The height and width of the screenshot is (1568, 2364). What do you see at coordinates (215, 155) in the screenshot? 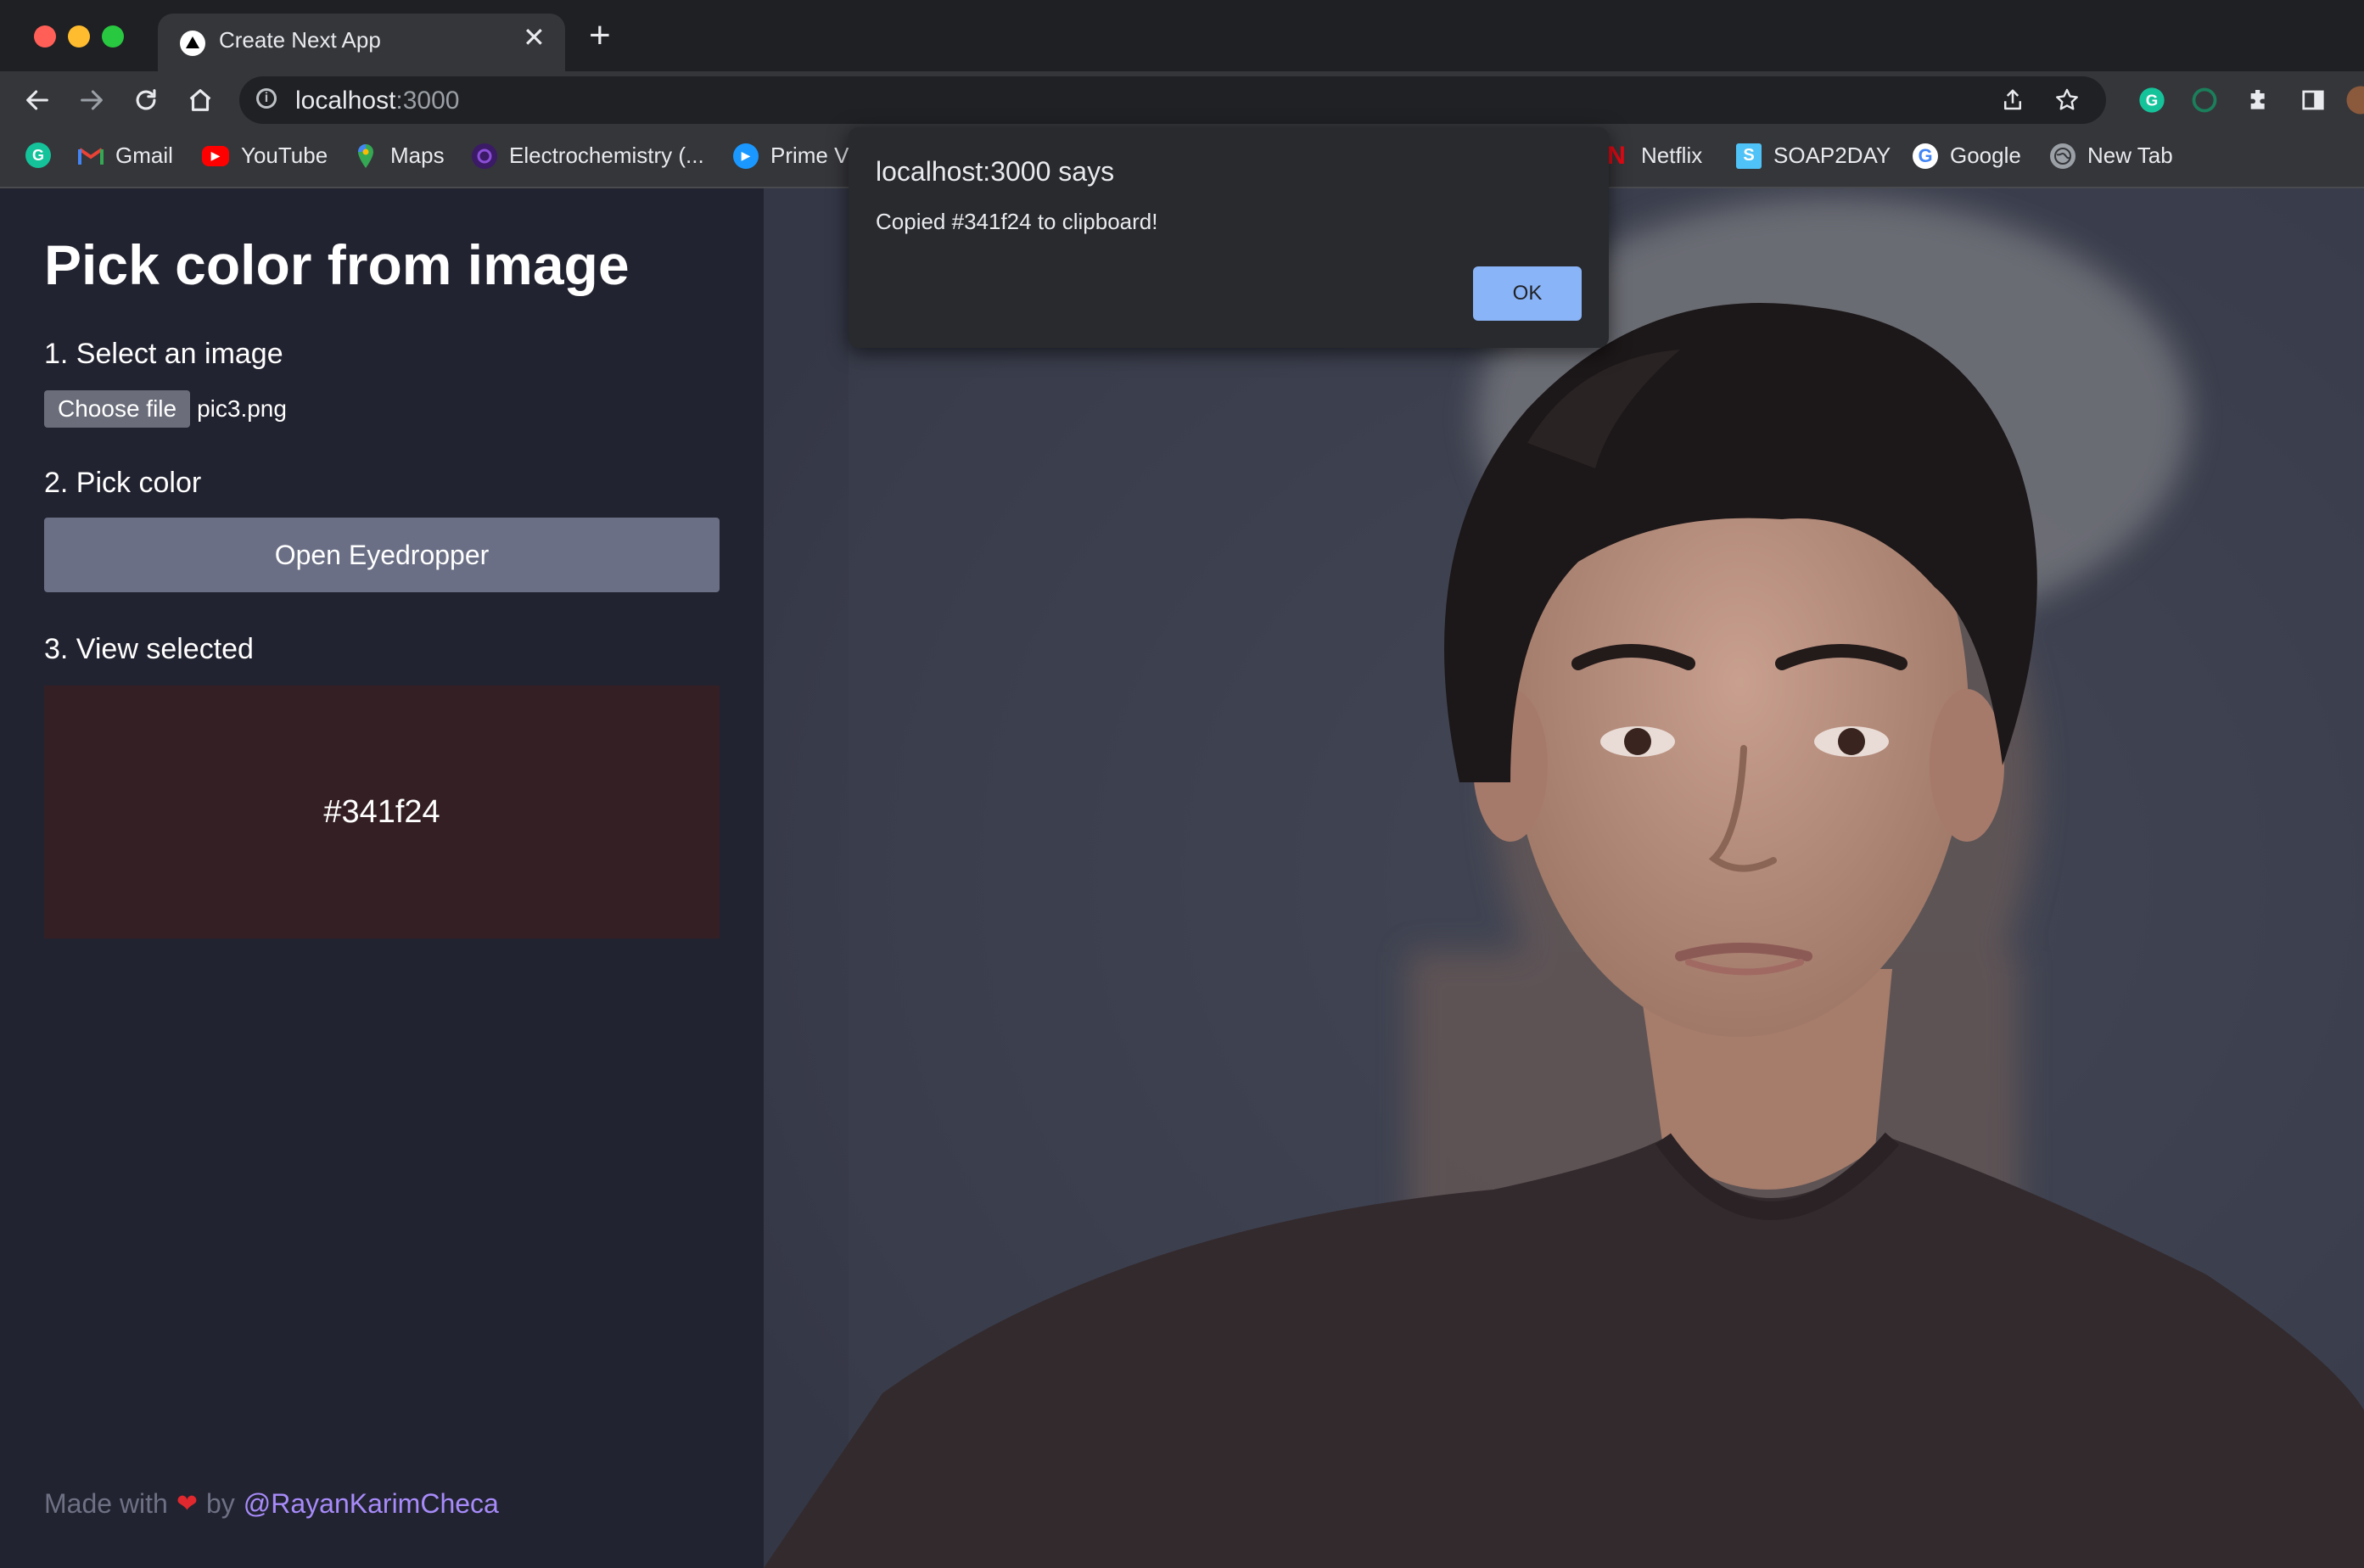
I see `youtube-icon: ▶` at bounding box center [215, 155].